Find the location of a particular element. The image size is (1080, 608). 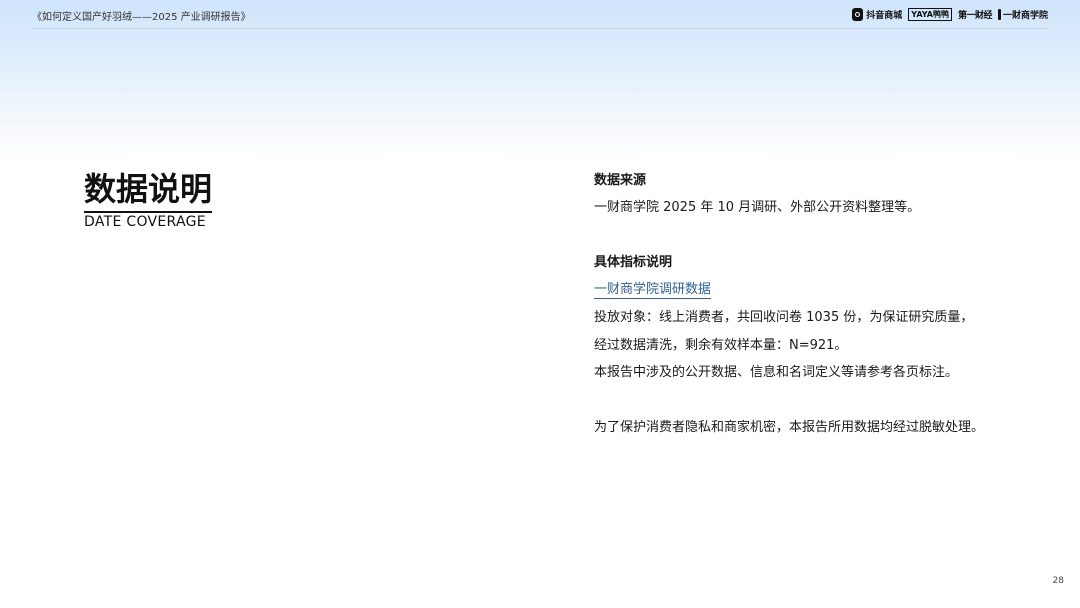

report-title: 《如何定义国产好羽绒——2025 产业调研报告》 is located at coordinates (141, 17).